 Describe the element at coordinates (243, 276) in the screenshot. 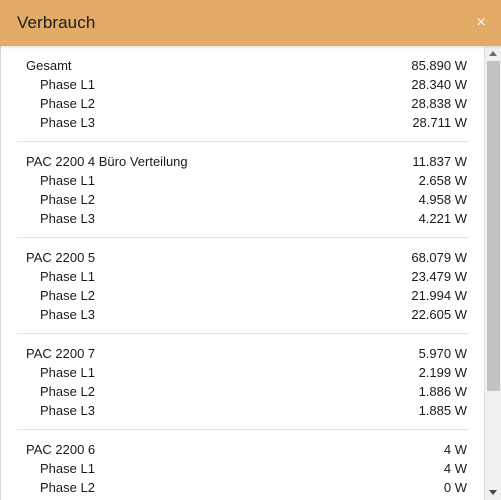

I see `phase-row: Phase L1 23.479 W` at that location.